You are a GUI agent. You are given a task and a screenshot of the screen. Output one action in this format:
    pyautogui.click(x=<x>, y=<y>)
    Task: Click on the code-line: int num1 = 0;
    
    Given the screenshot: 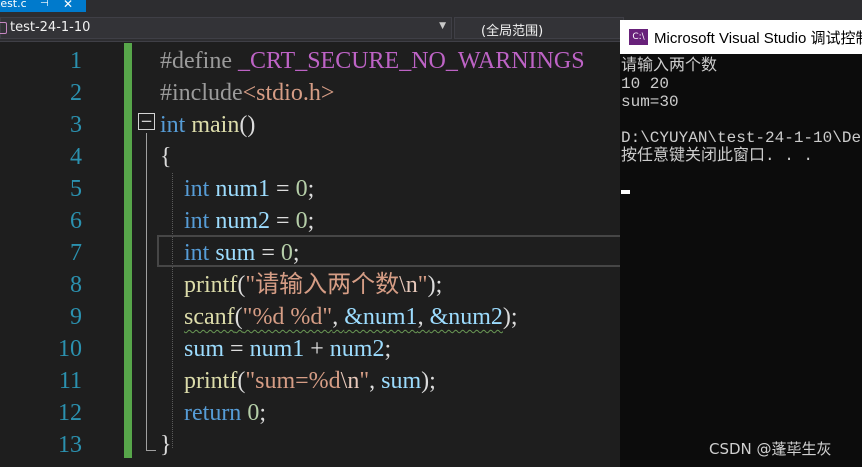 What is the action you would take?
    pyautogui.click(x=237, y=189)
    